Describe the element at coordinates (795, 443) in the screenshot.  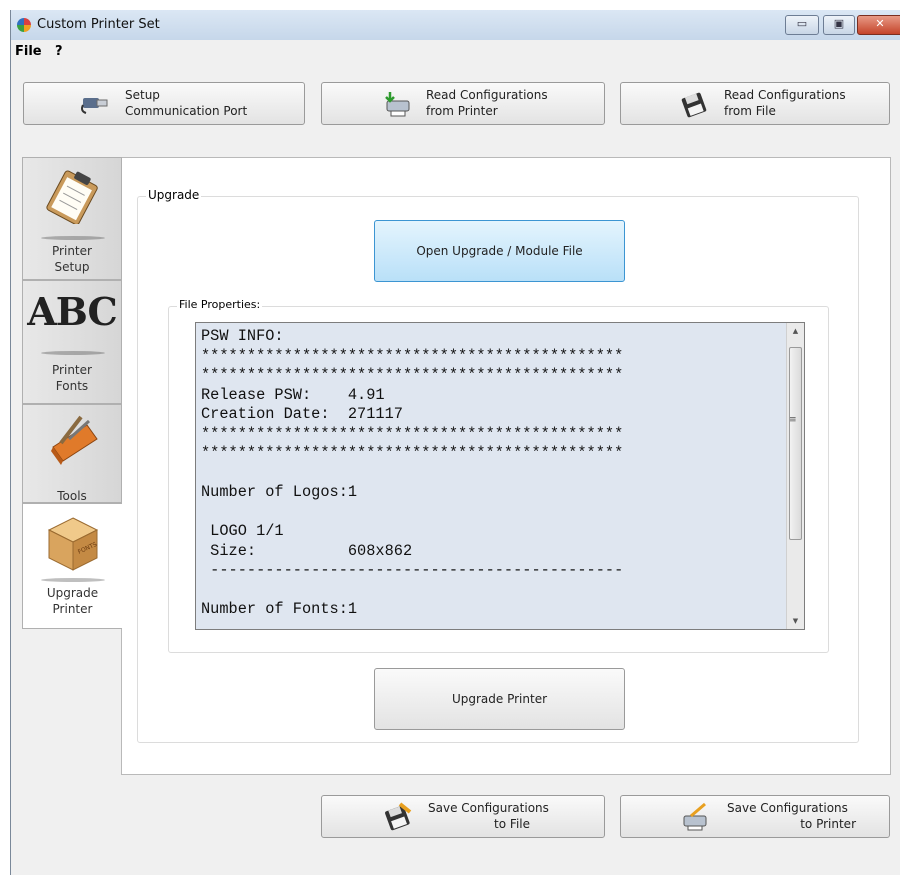
I see `scrollbar-thumb` at that location.